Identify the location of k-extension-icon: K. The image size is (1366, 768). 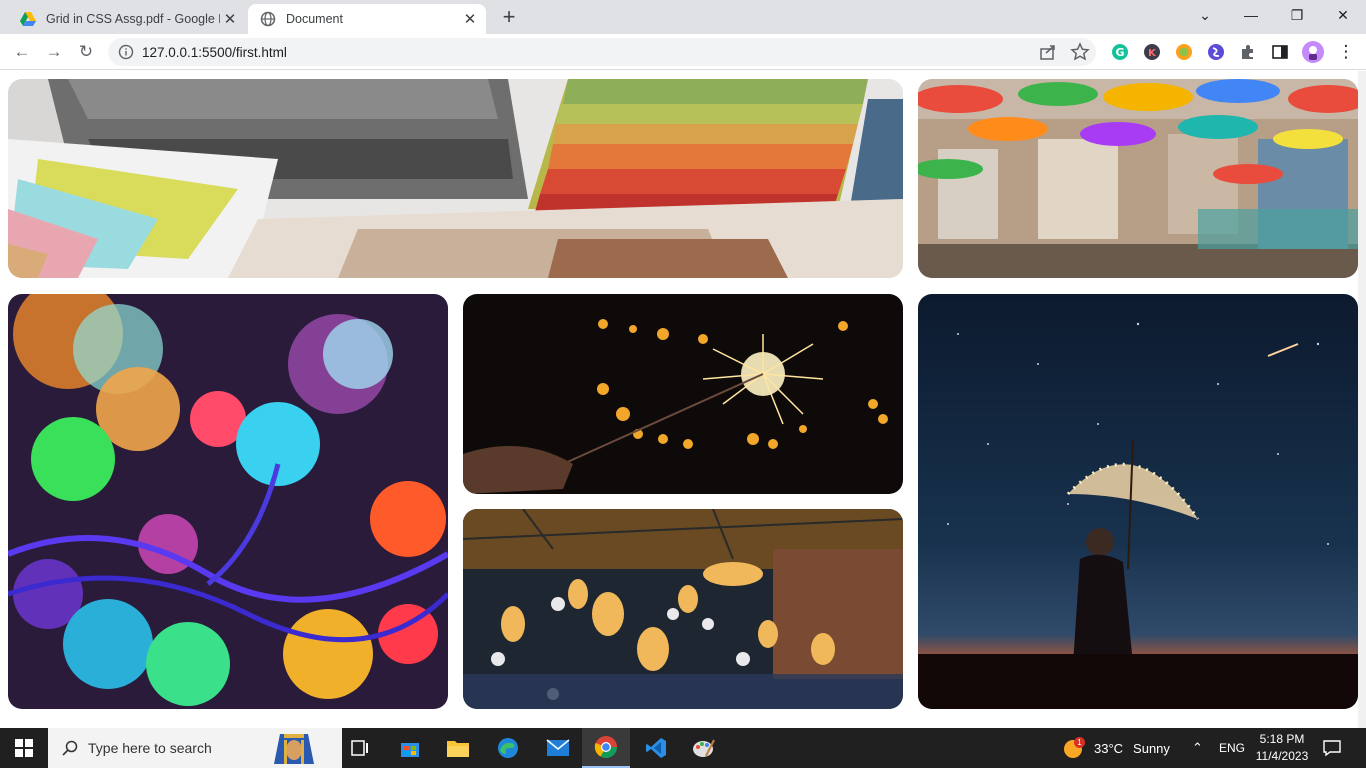
(1152, 52).